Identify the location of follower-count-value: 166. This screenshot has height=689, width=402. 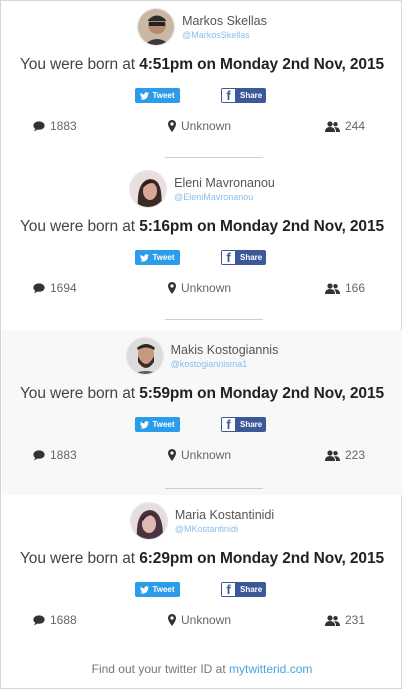
(355, 288).